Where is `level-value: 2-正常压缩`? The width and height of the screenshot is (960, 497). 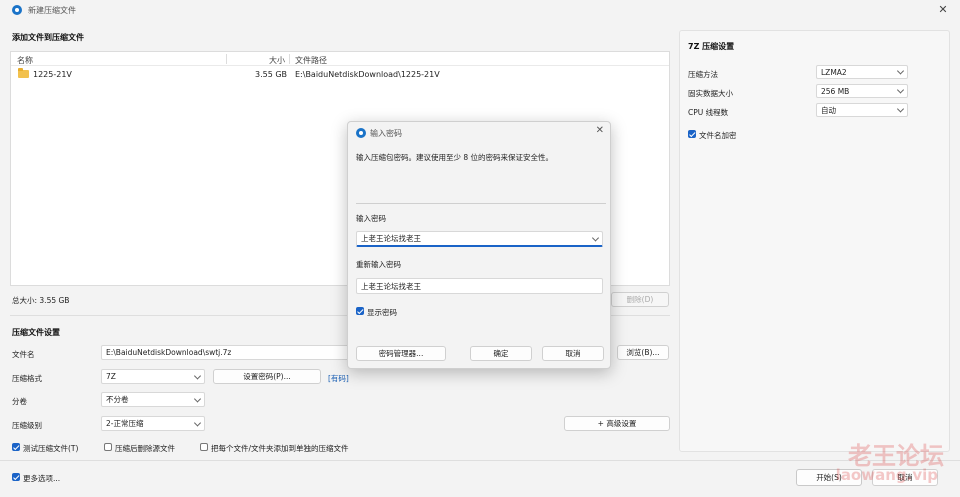 level-value: 2-正常压缩 is located at coordinates (125, 423).